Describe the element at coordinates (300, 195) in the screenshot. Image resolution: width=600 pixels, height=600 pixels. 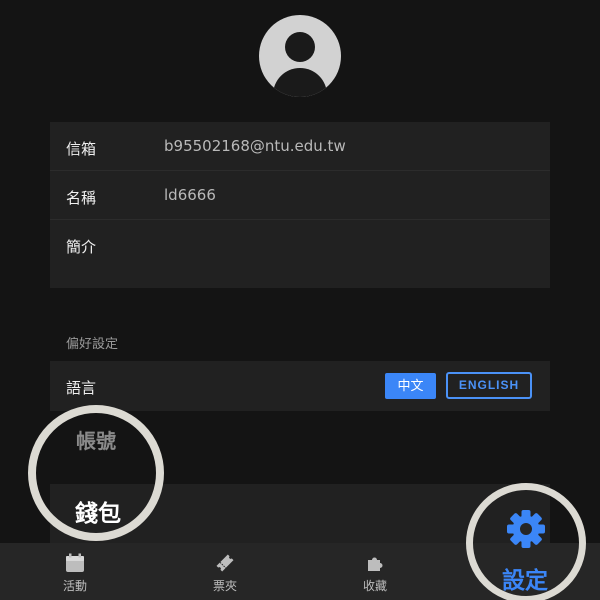
I see `name-row: 名稱 ld6666` at that location.